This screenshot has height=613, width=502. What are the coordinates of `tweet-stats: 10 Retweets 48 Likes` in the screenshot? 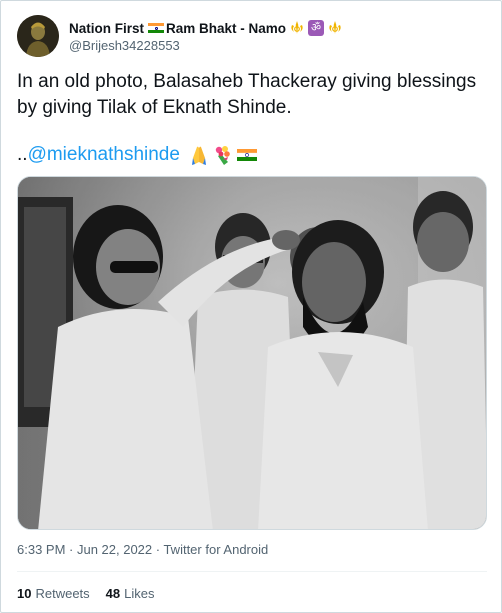 It's located at (94, 593).